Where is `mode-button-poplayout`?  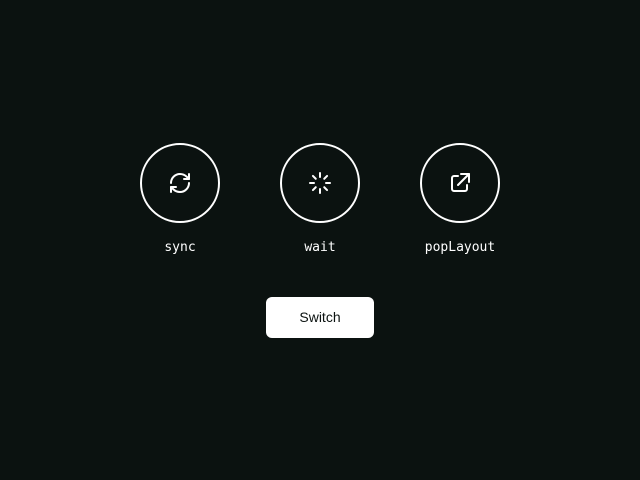
mode-button-poplayout is located at coordinates (460, 183).